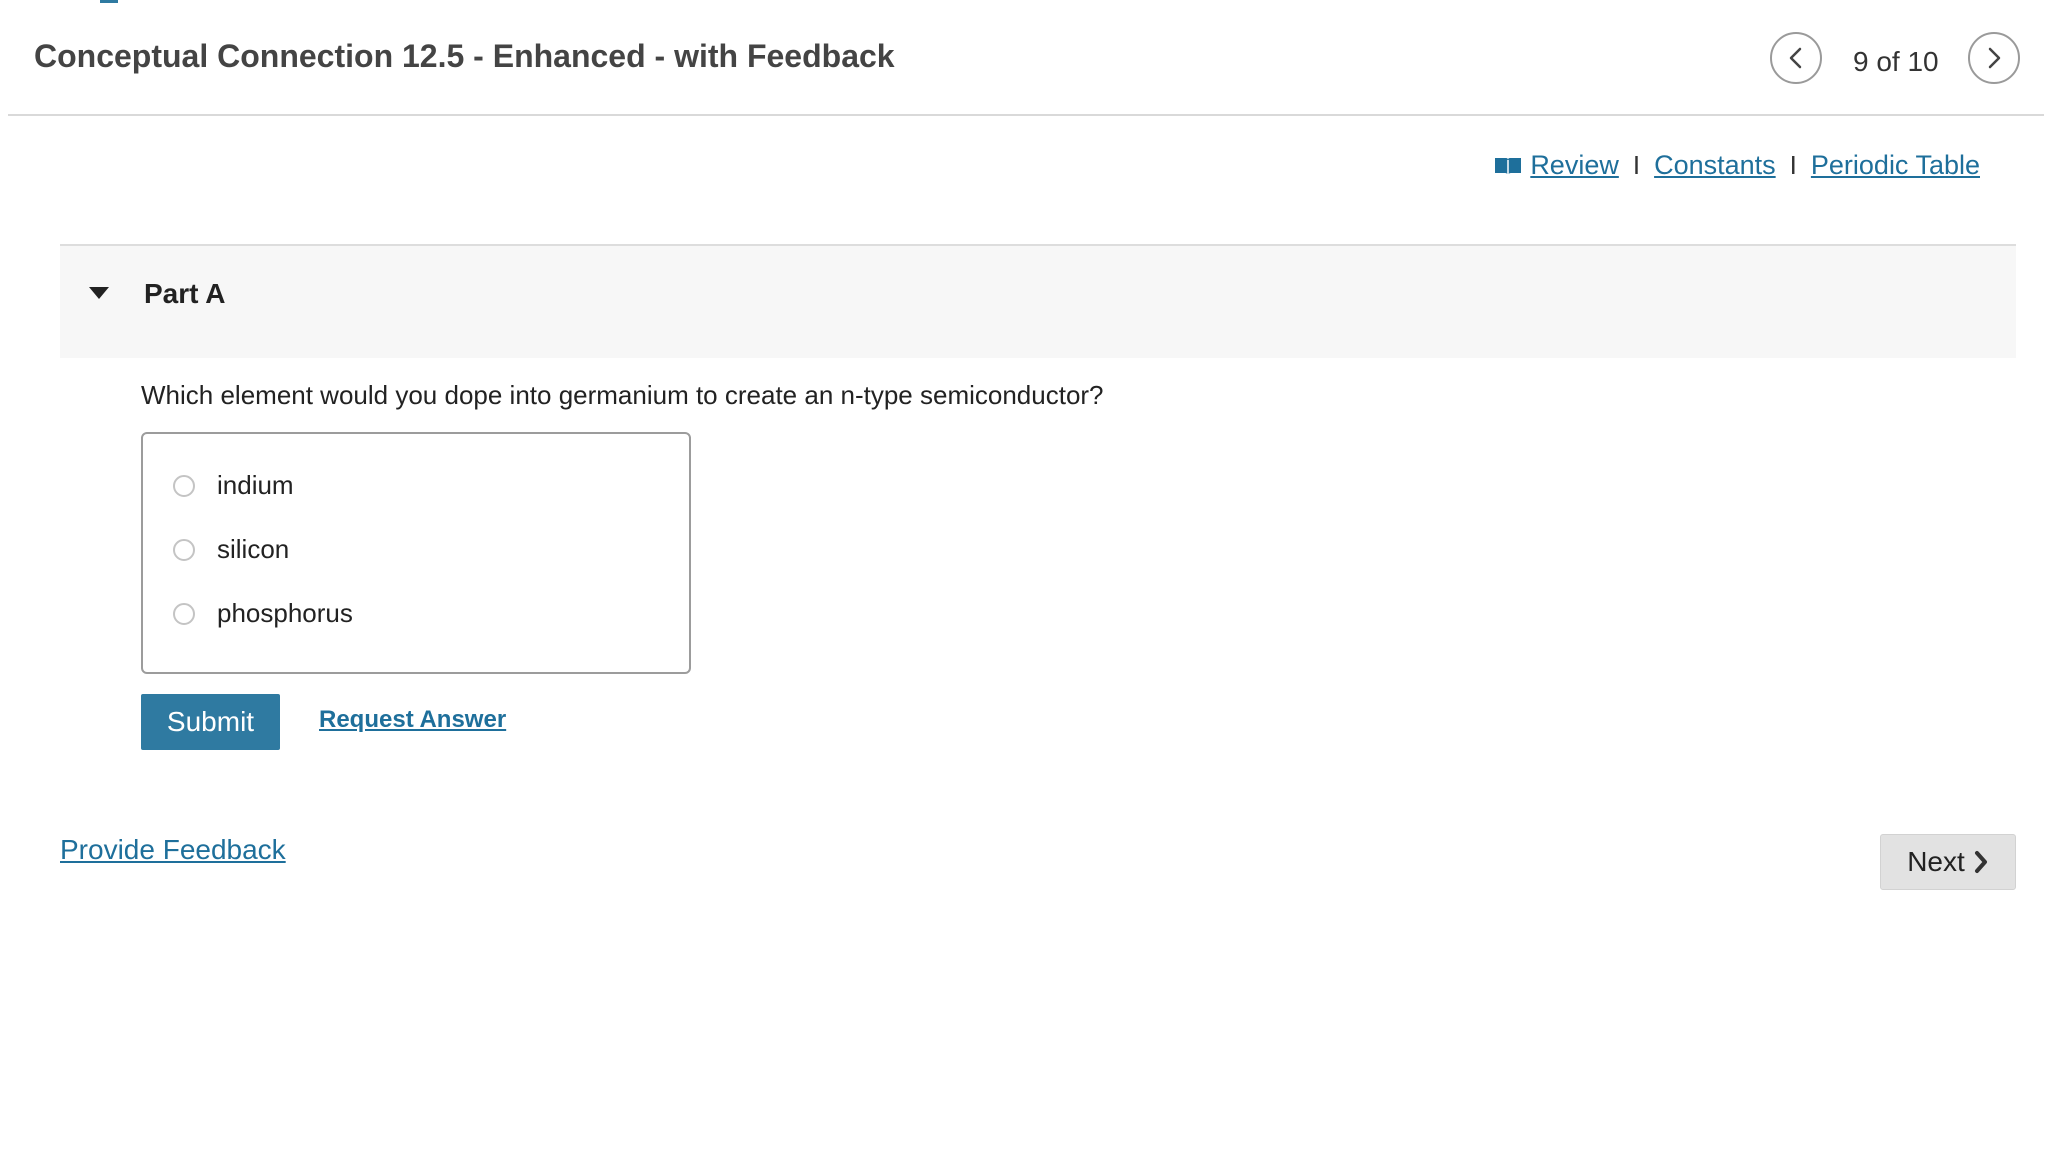  Describe the element at coordinates (99, 293) in the screenshot. I see `caret-down-icon` at that location.